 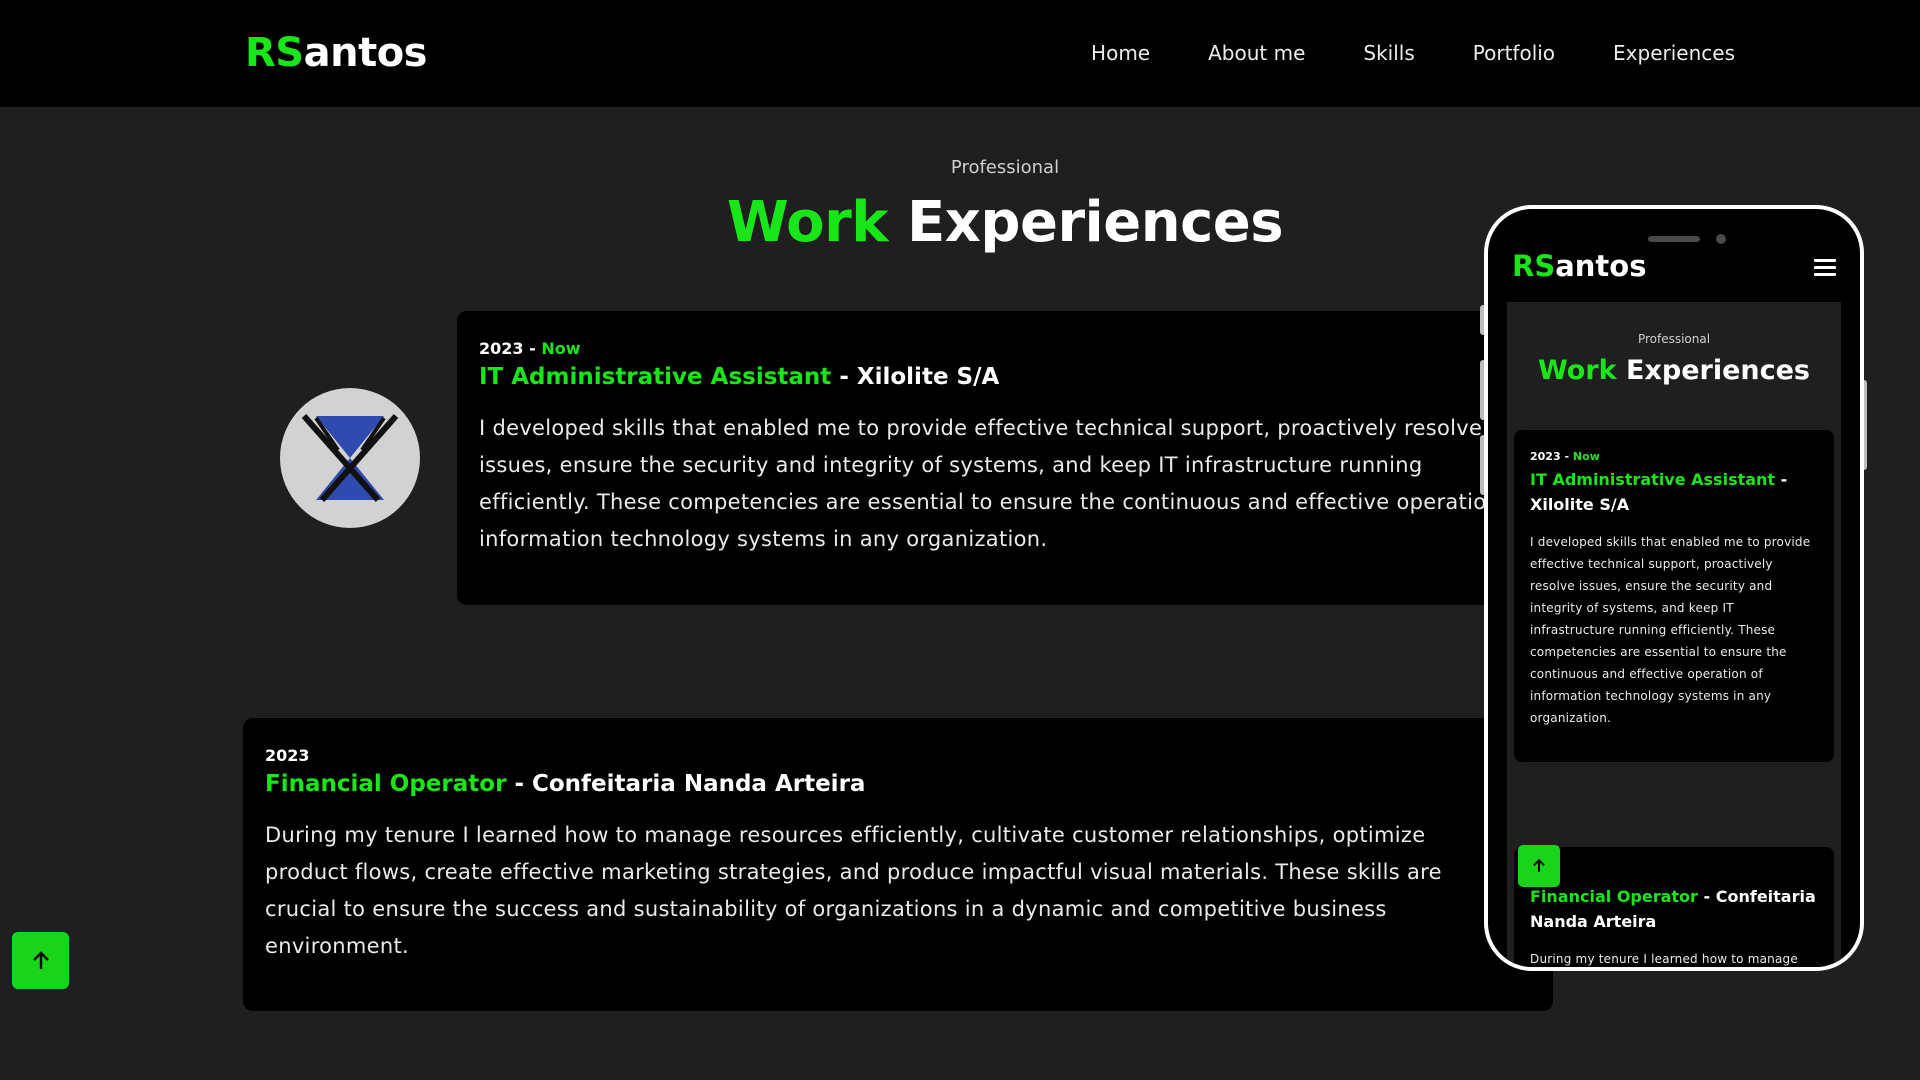 I want to click on site-logo: RSantos, so click(x=336, y=53).